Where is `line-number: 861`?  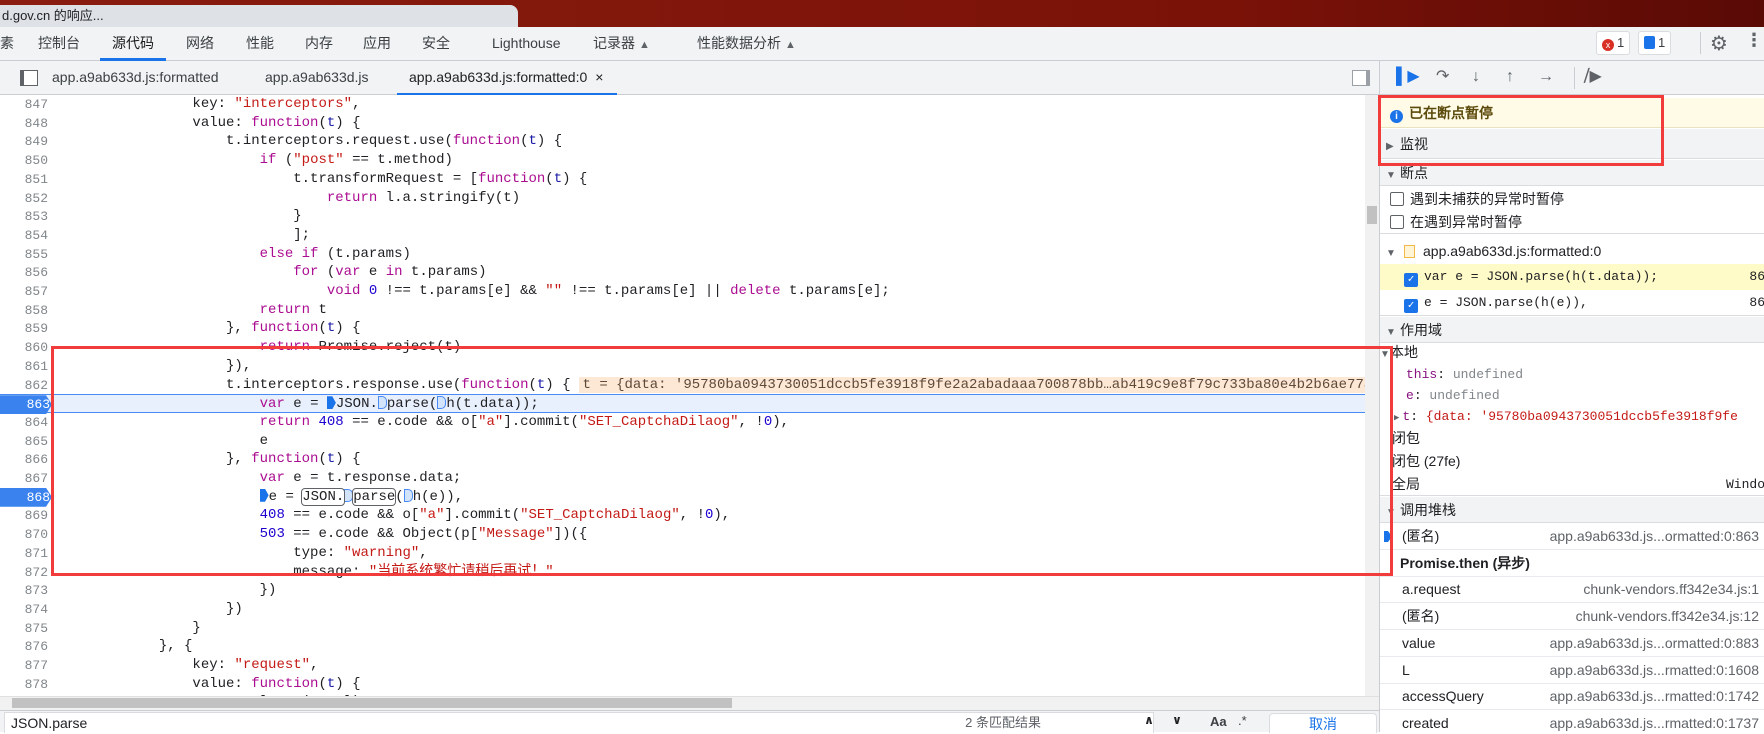
line-number: 861 is located at coordinates (25, 366).